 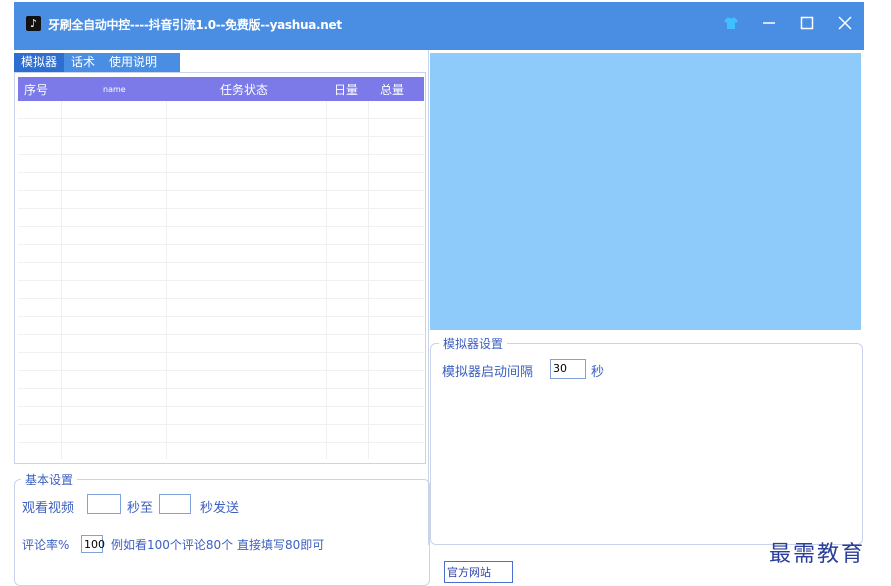 What do you see at coordinates (568, 369) in the screenshot?
I see `interval-input: 30` at bounding box center [568, 369].